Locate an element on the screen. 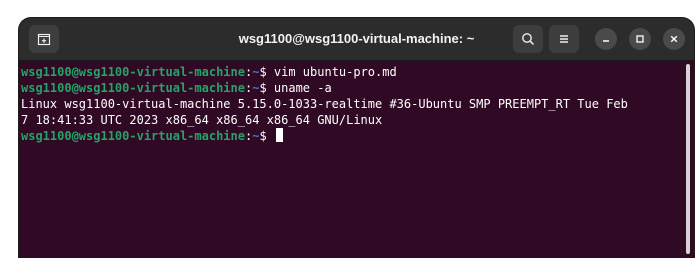 The height and width of the screenshot is (258, 700). minimize-icon is located at coordinates (606, 41).